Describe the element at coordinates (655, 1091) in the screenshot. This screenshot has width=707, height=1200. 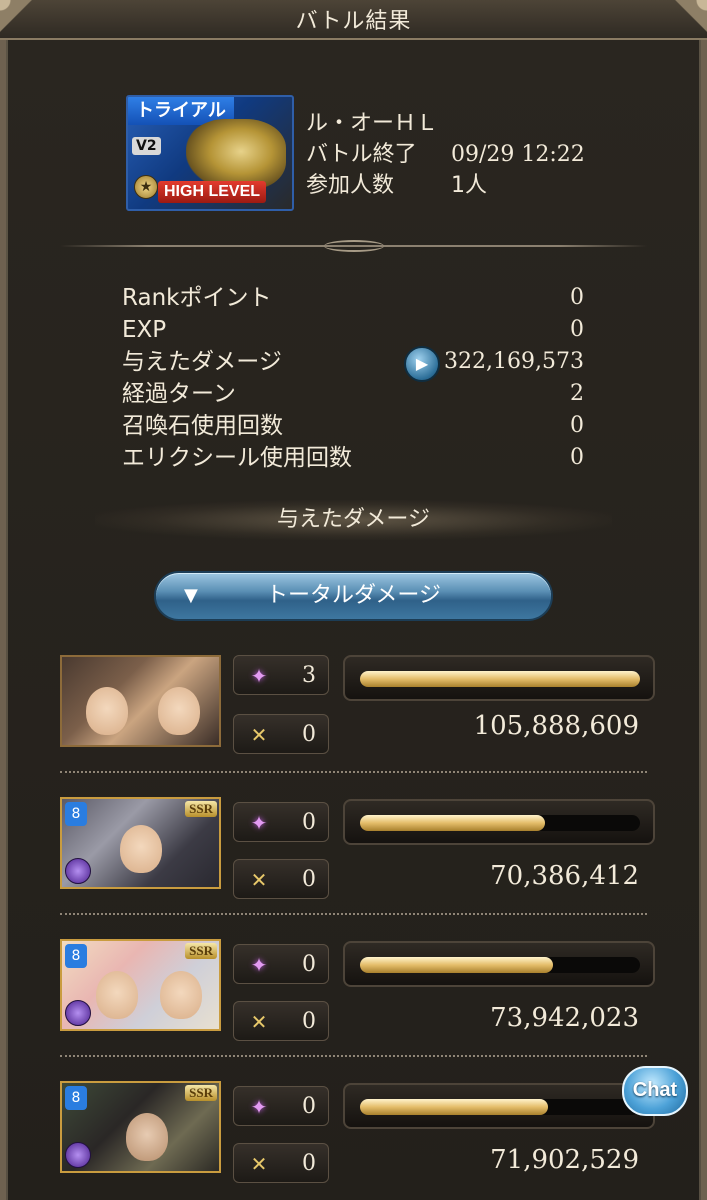
I see `chat-button: Chat` at that location.